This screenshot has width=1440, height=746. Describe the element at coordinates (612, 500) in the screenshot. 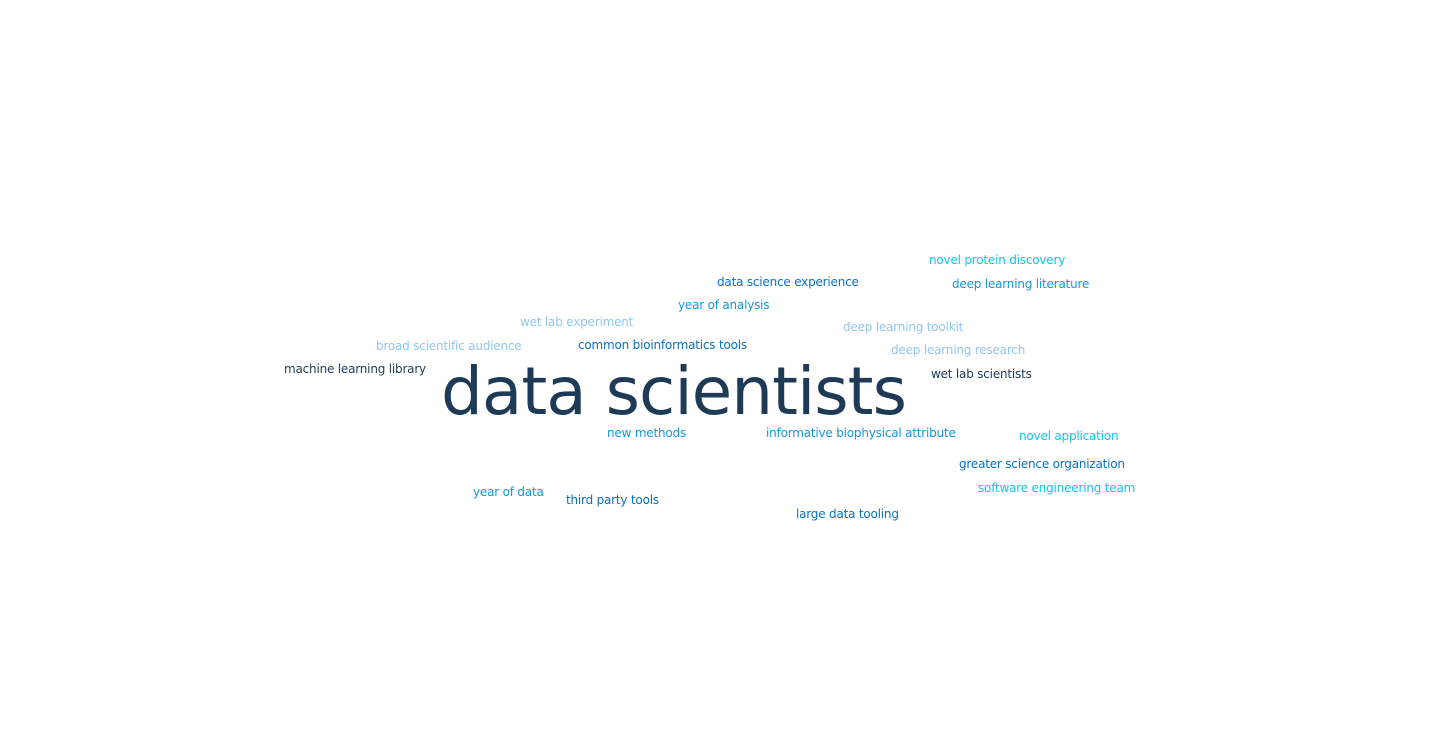

I see `term-third-party-tools: third party tools` at that location.